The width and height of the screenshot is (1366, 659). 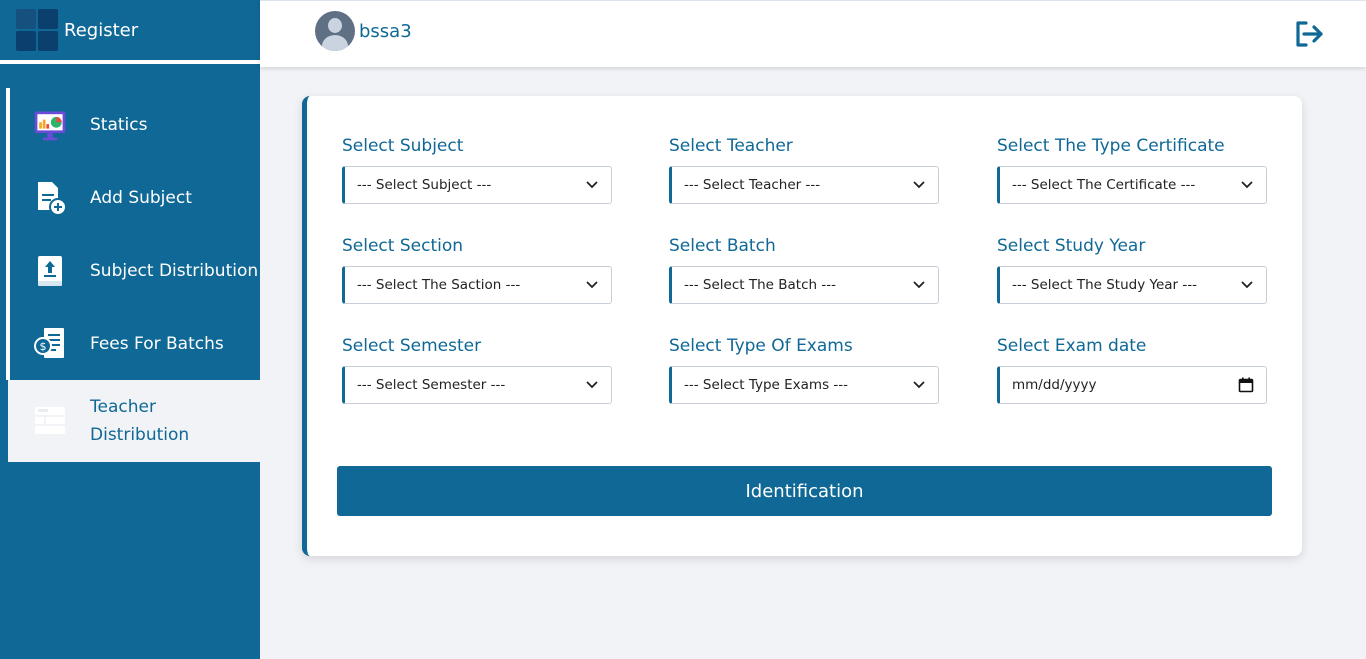 I want to click on select-value: --- Select Semester ---, so click(x=431, y=385).